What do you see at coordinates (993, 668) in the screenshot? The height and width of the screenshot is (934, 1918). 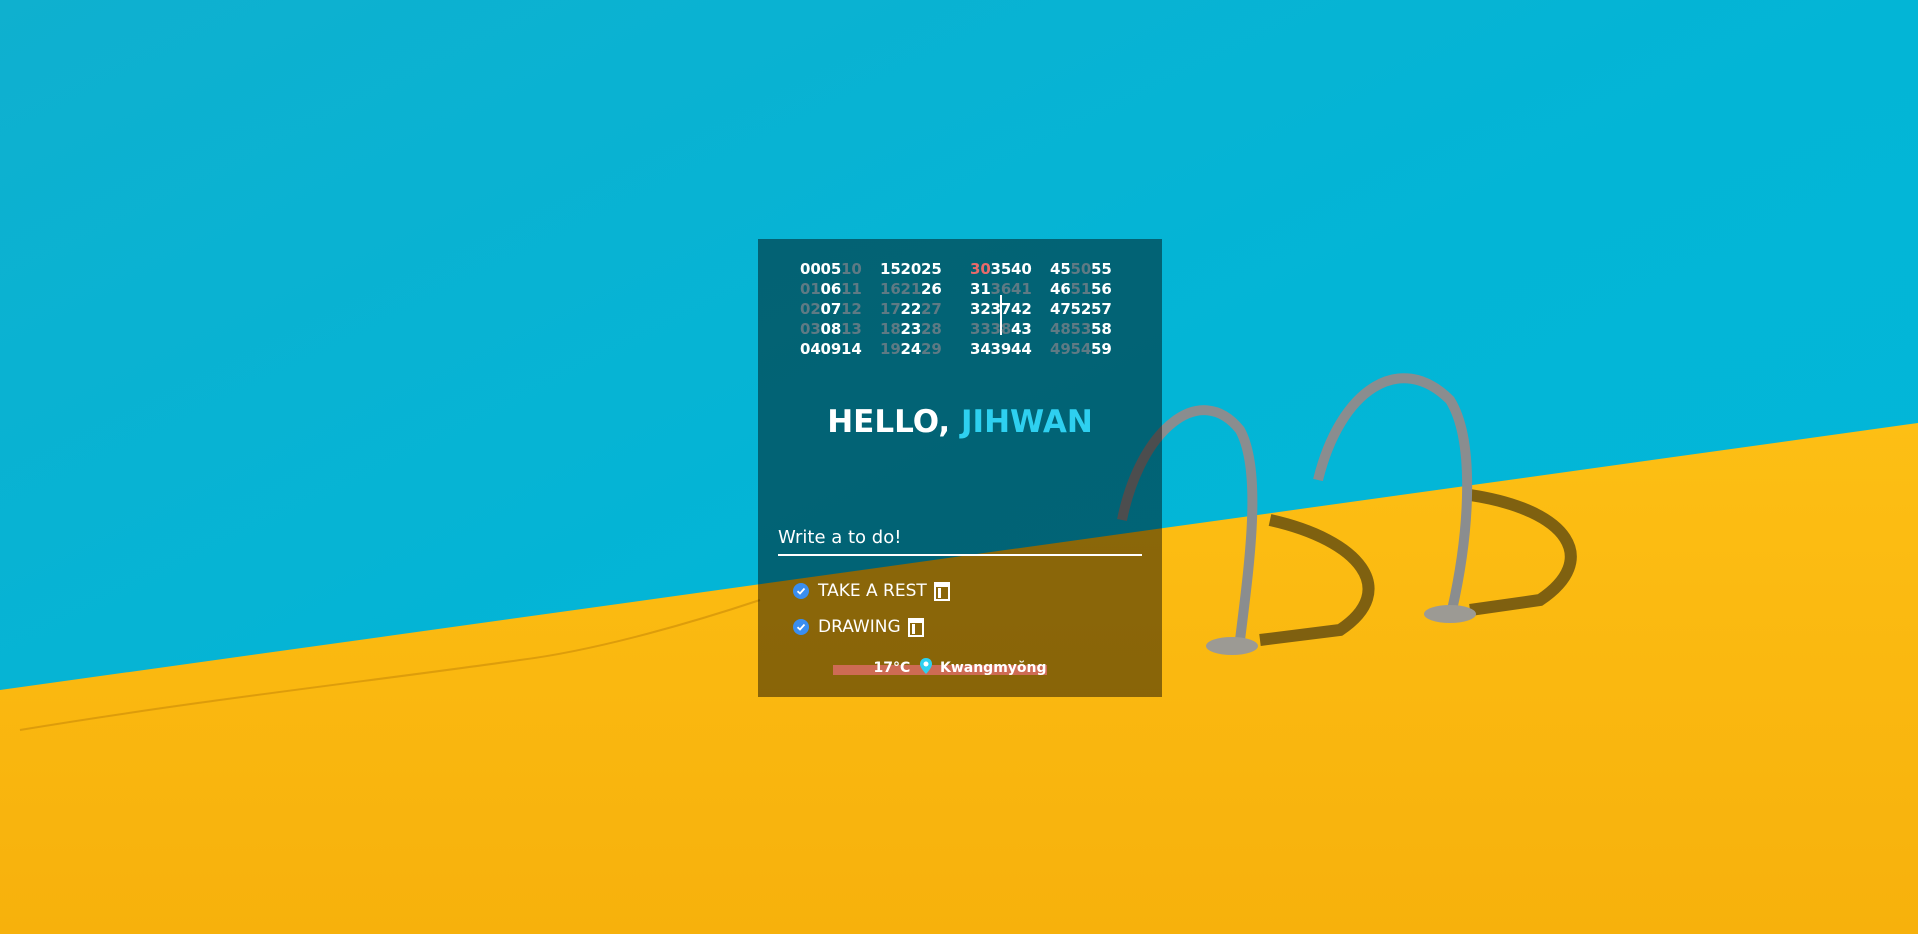 I see `weather-location: Kwangmyŏng` at bounding box center [993, 668].